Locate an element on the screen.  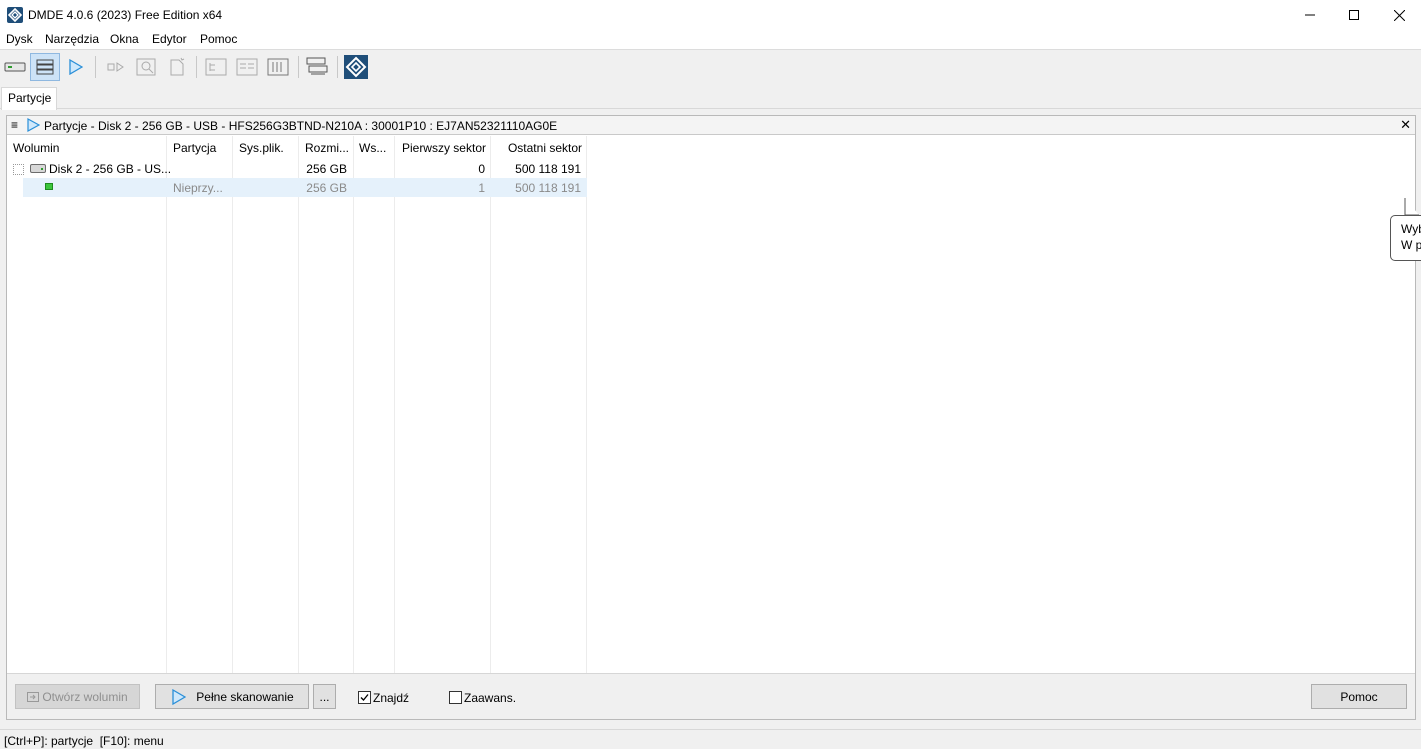
tooltip-balloon: Wyb W p is located at coordinates (1405, 238).